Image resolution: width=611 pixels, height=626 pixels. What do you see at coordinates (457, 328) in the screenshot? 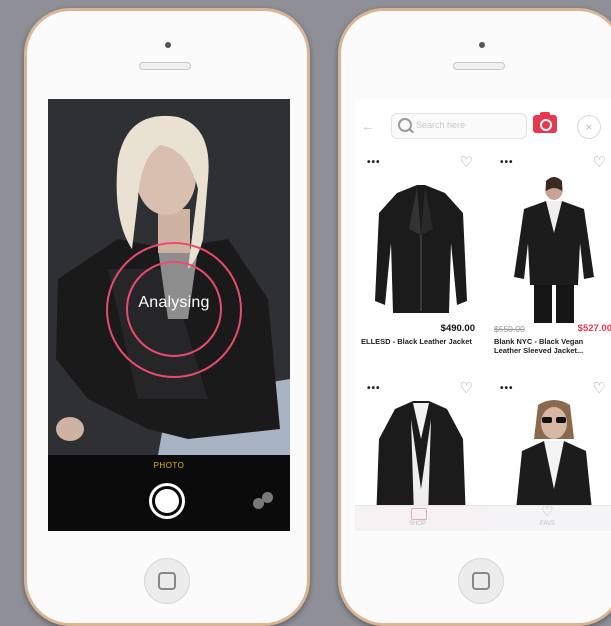
I see `product-price: $490.00` at bounding box center [457, 328].